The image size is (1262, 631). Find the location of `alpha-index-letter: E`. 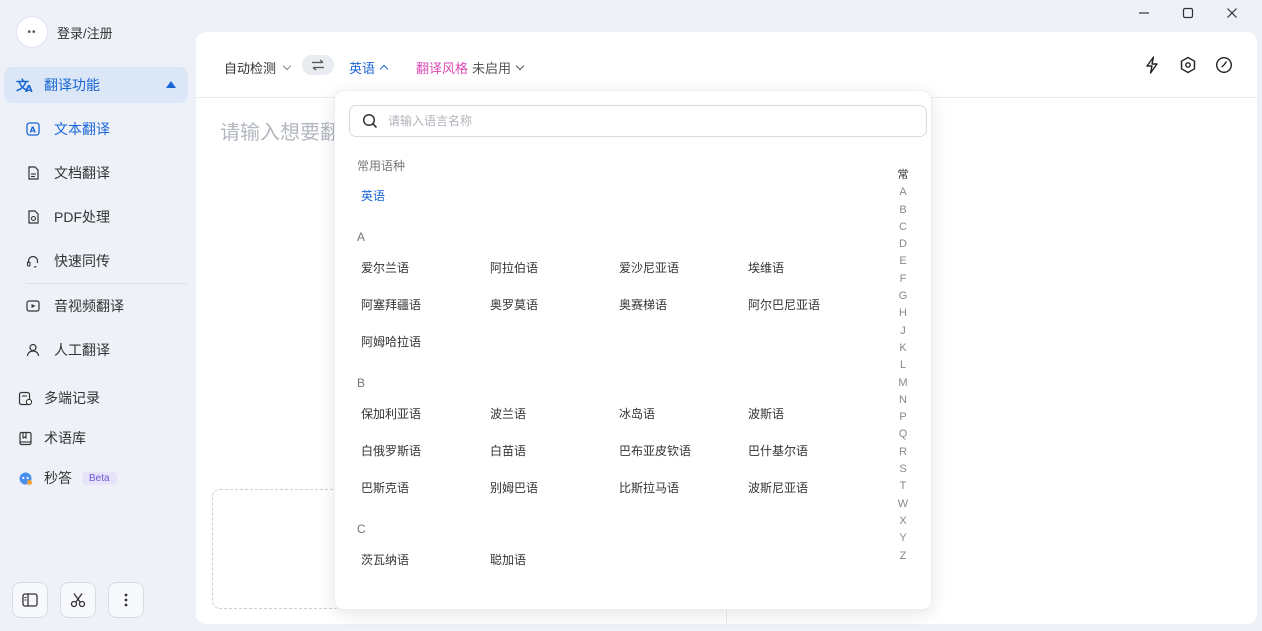

alpha-index-letter: E is located at coordinates (902, 261).